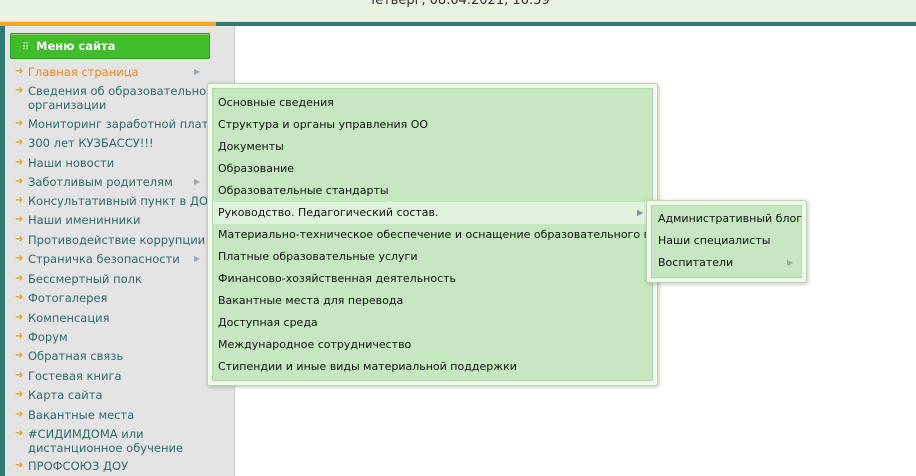 Image resolution: width=916 pixels, height=476 pixels. What do you see at coordinates (315, 344) in the screenshot?
I see `dropdown-item-label: Международное сотрудничество` at bounding box center [315, 344].